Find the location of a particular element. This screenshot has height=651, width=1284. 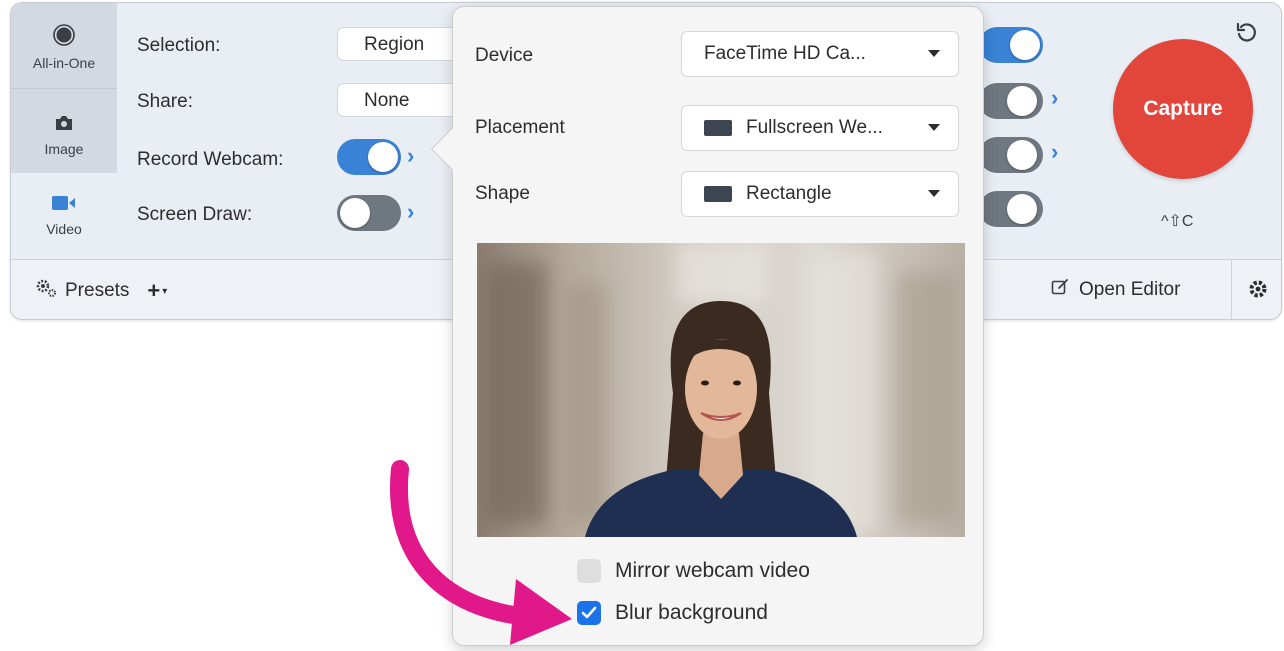

mode-label: All-in-One is located at coordinates (64, 63).